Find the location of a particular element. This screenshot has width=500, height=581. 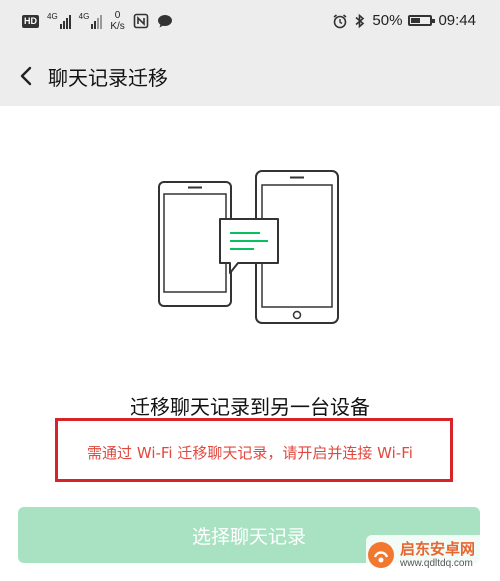

nfc-icon is located at coordinates (141, 21).